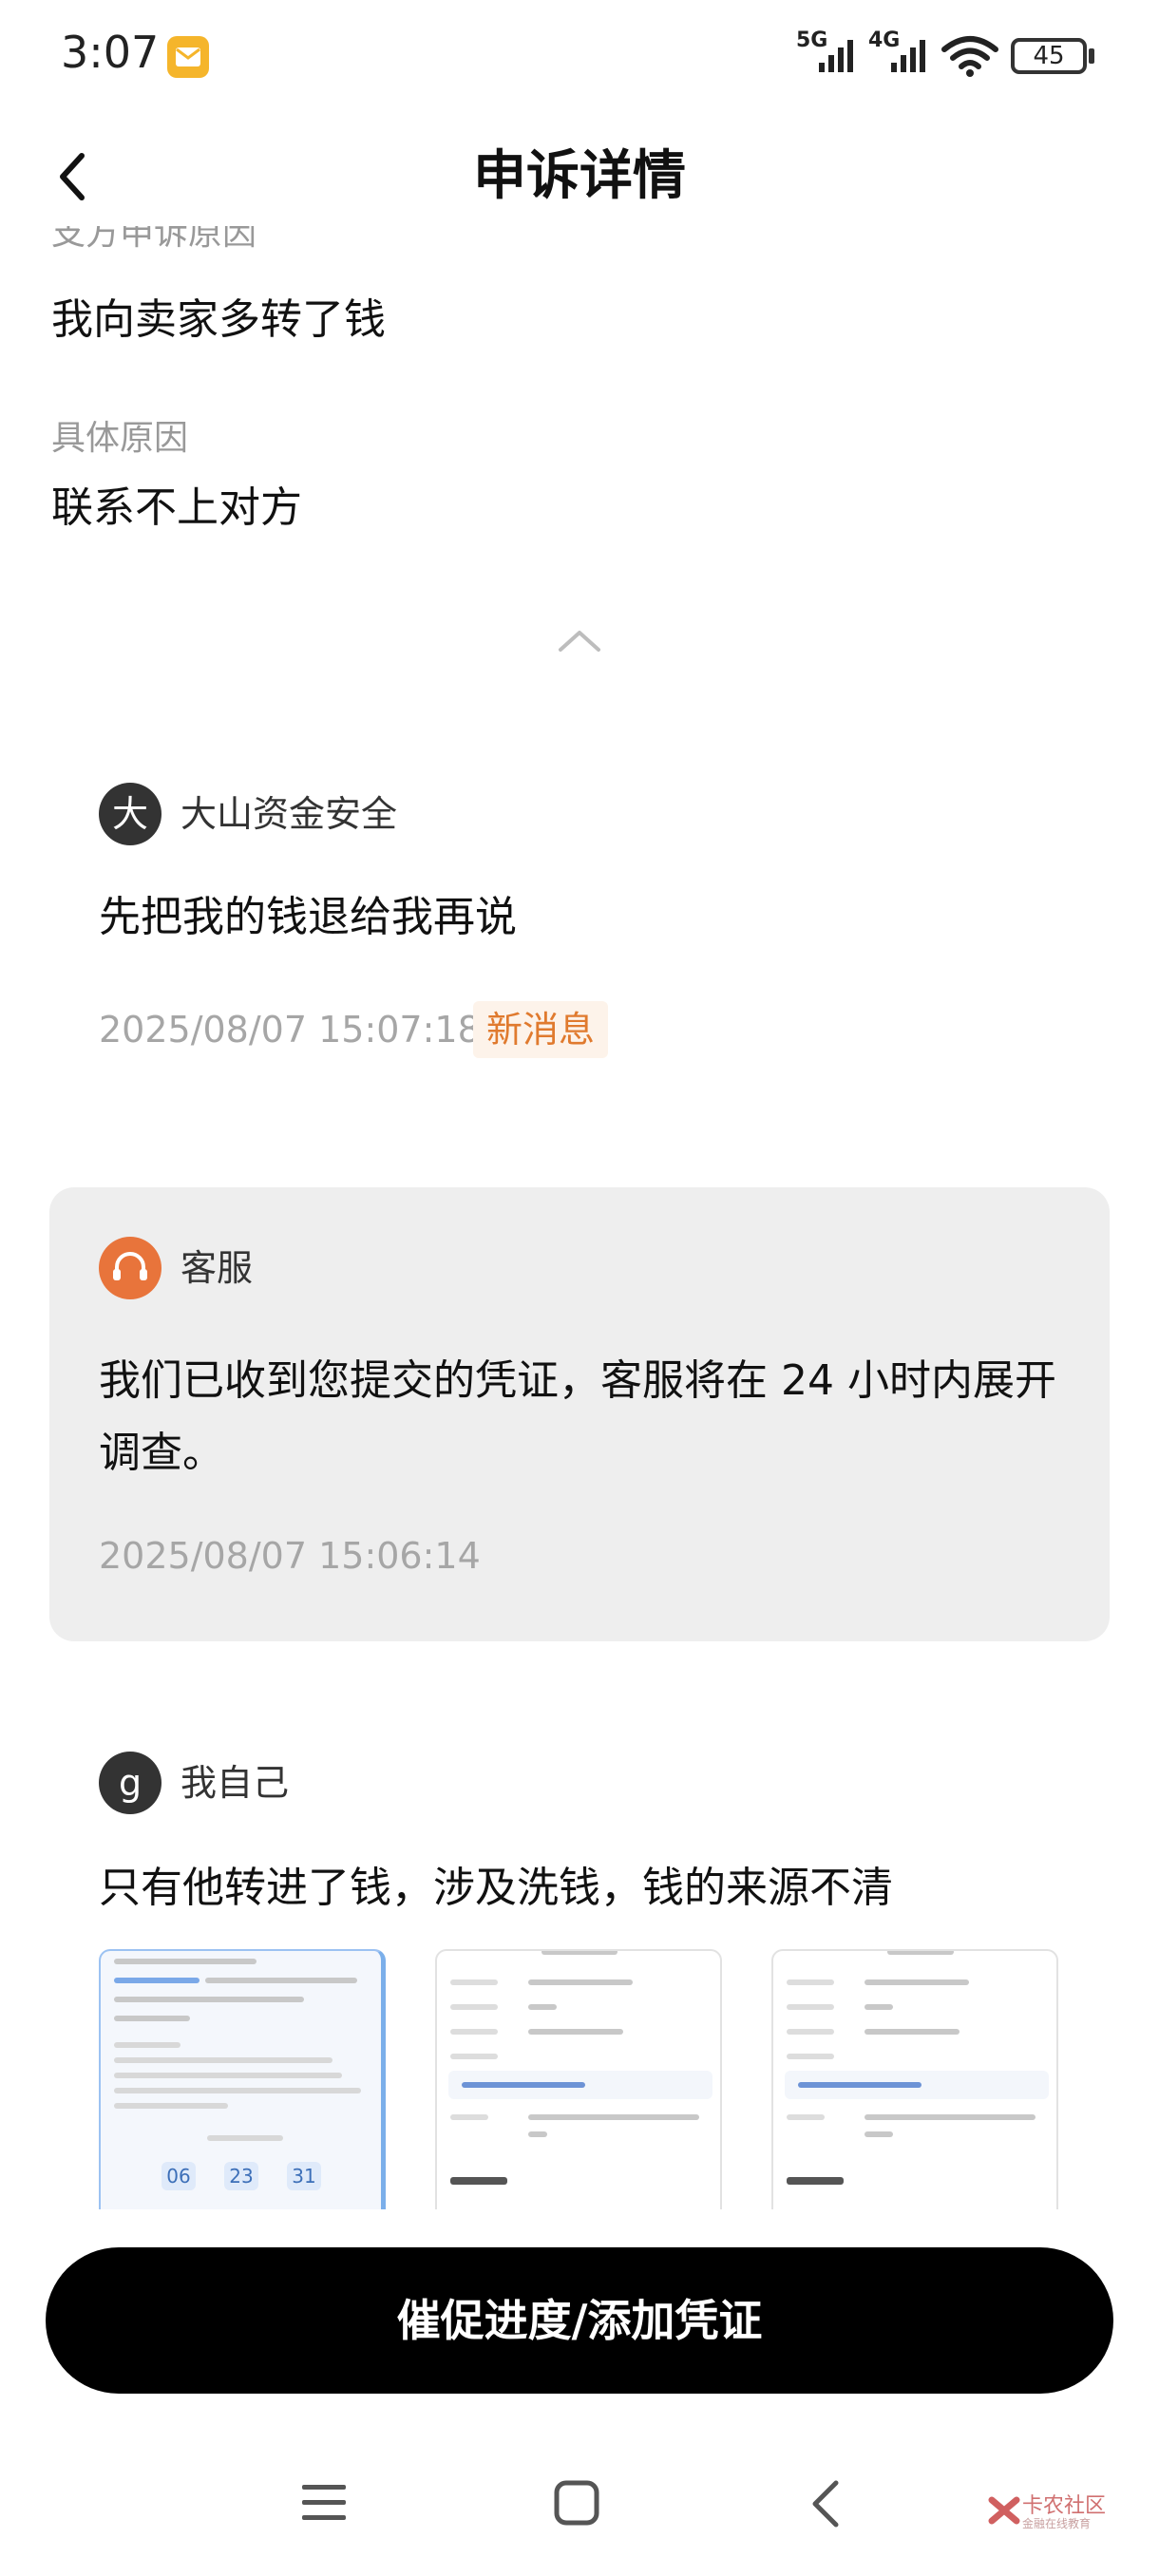 This screenshot has height=2576, width=1159. I want to click on countdown-hours: 23, so click(241, 2176).